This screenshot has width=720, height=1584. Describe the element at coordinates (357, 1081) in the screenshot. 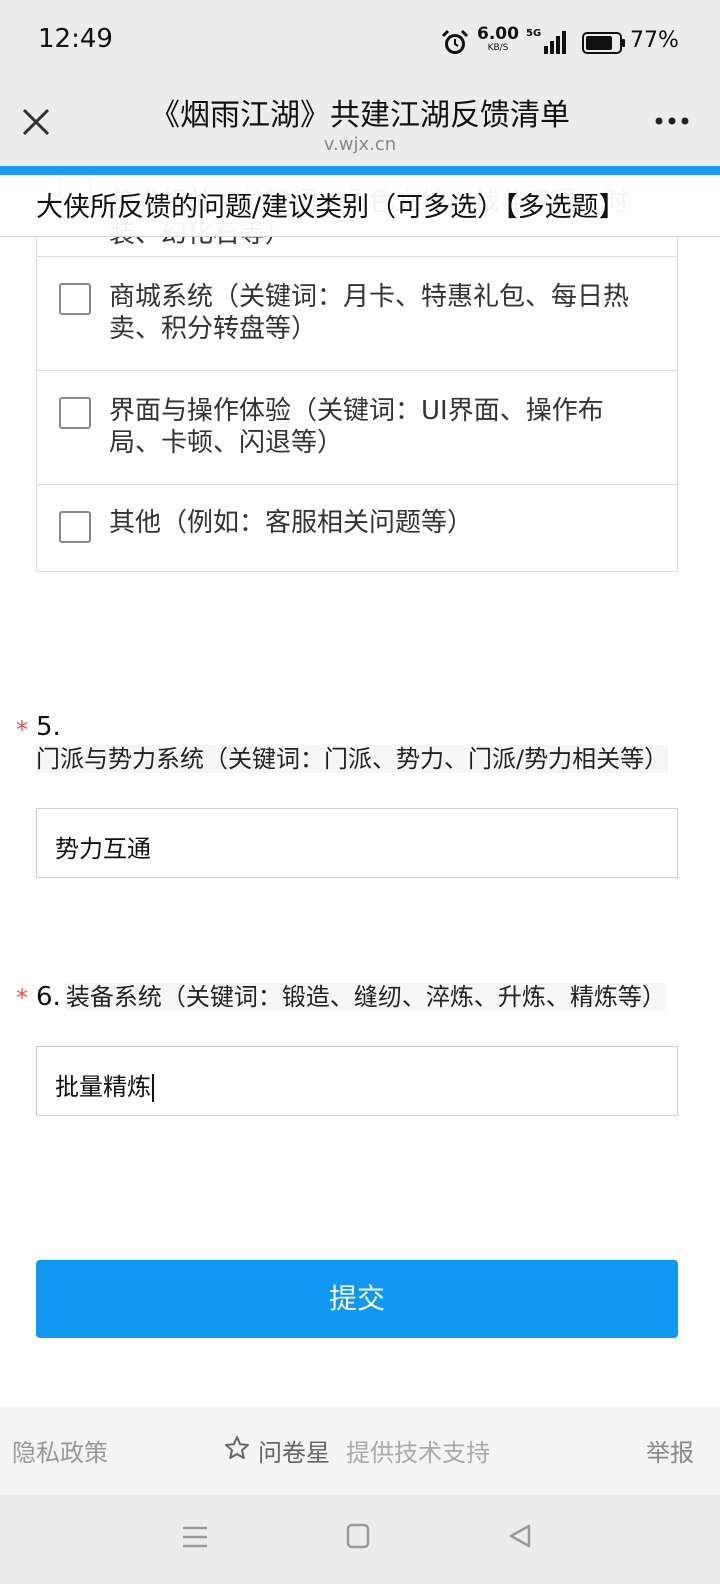

I see `answer-input: 批量精炼` at that location.